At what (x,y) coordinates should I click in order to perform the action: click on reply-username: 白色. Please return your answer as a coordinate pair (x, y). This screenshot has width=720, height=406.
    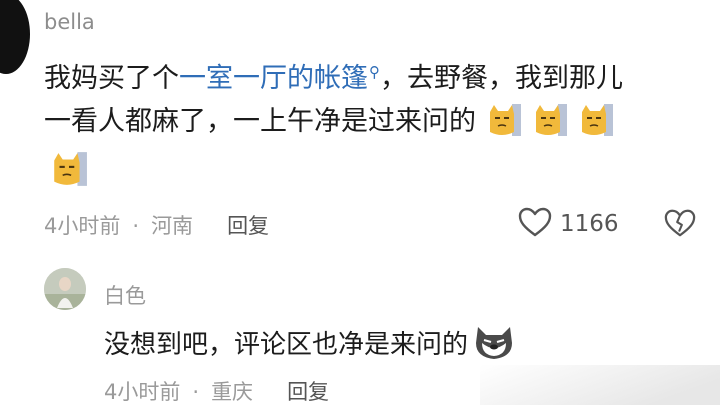
    Looking at the image, I should click on (125, 295).